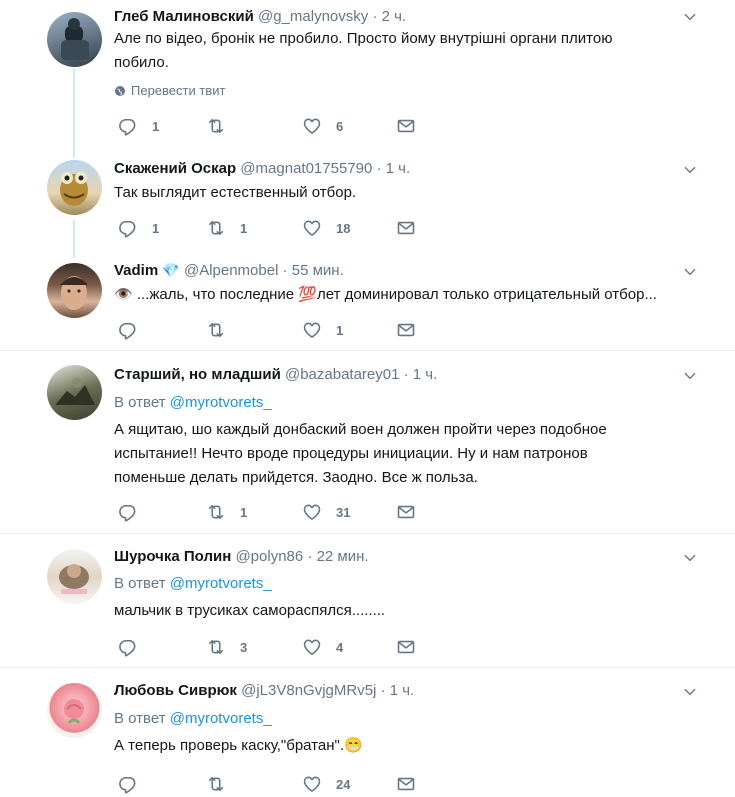 Image resolution: width=735 pixels, height=797 pixels. Describe the element at coordinates (229, 745) in the screenshot. I see `tweet-text-line: А теперь проверь каску,"братан".` at that location.